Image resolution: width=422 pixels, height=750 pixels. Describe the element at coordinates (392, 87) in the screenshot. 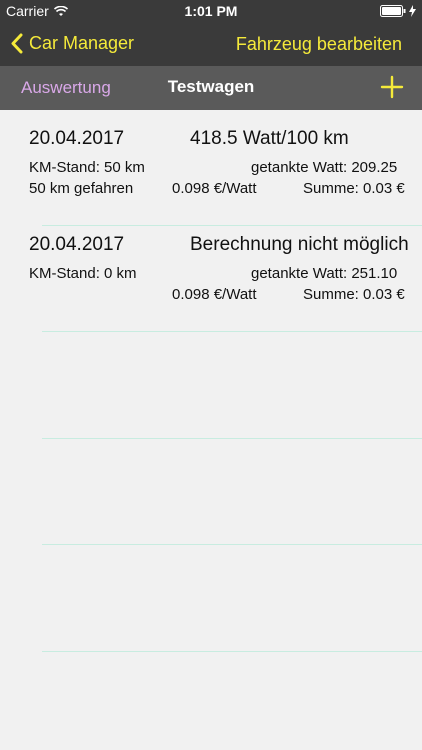

I see `add-icon` at that location.